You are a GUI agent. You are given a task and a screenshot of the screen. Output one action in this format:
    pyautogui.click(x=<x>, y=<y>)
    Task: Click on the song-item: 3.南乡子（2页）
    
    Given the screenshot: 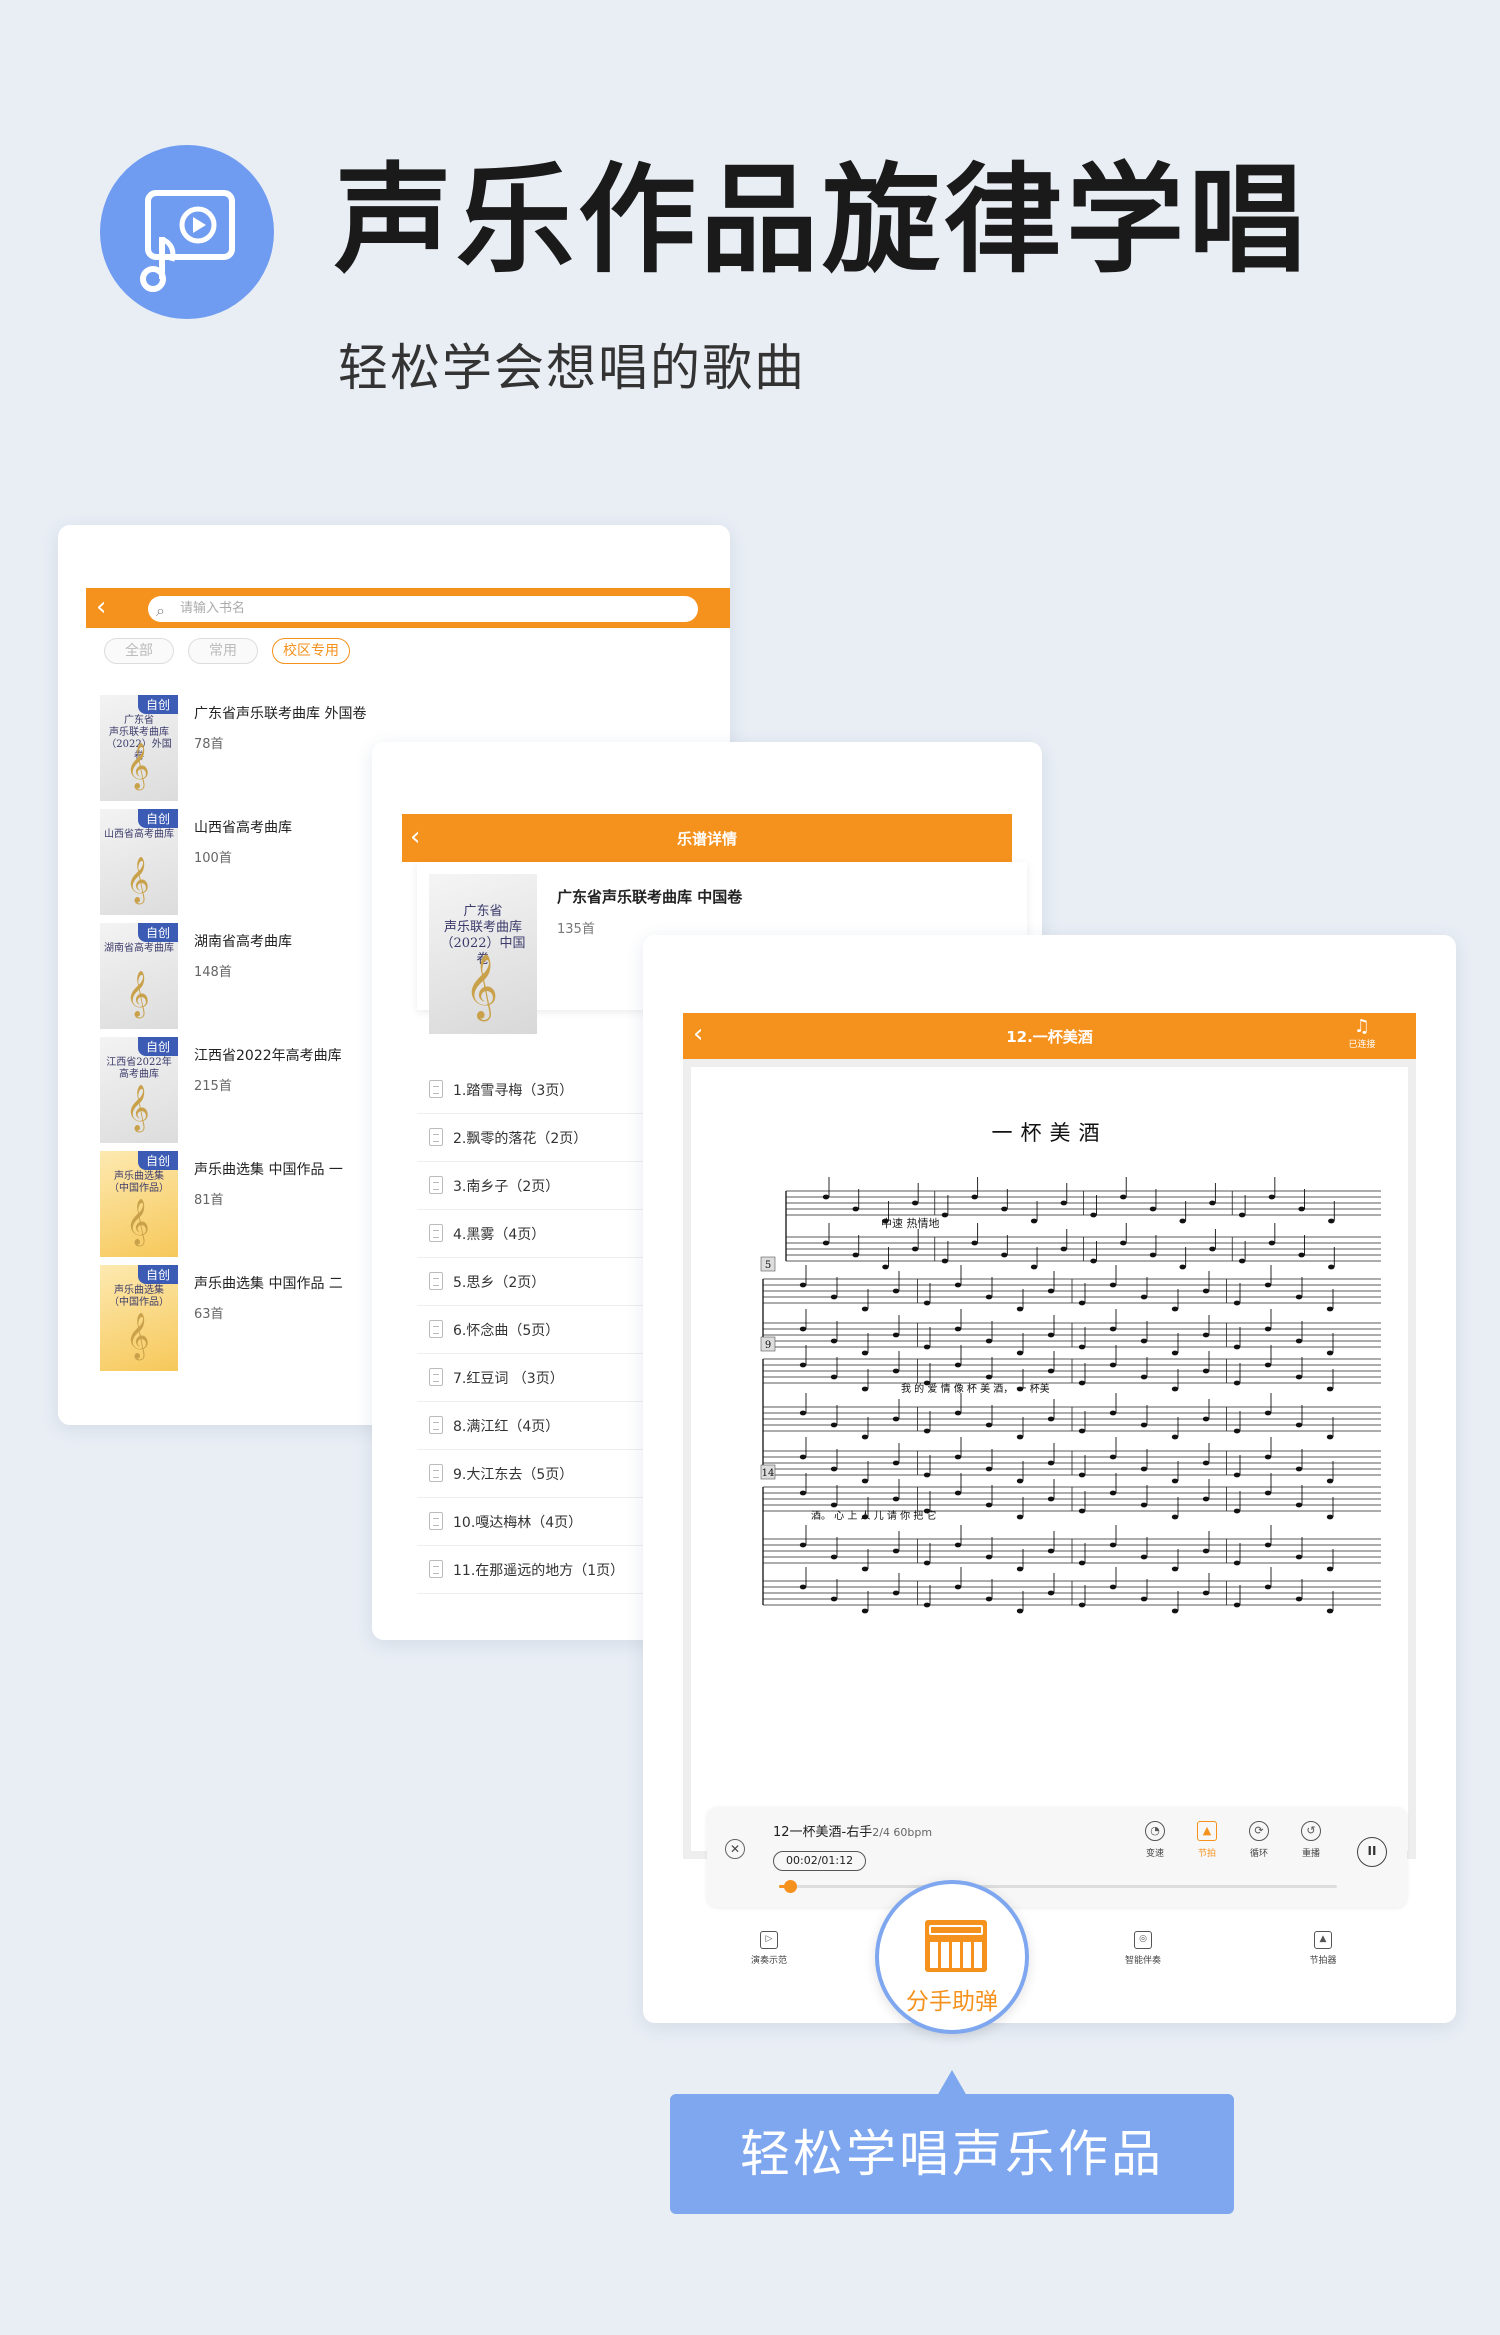 What is the action you would take?
    pyautogui.click(x=537, y=1186)
    